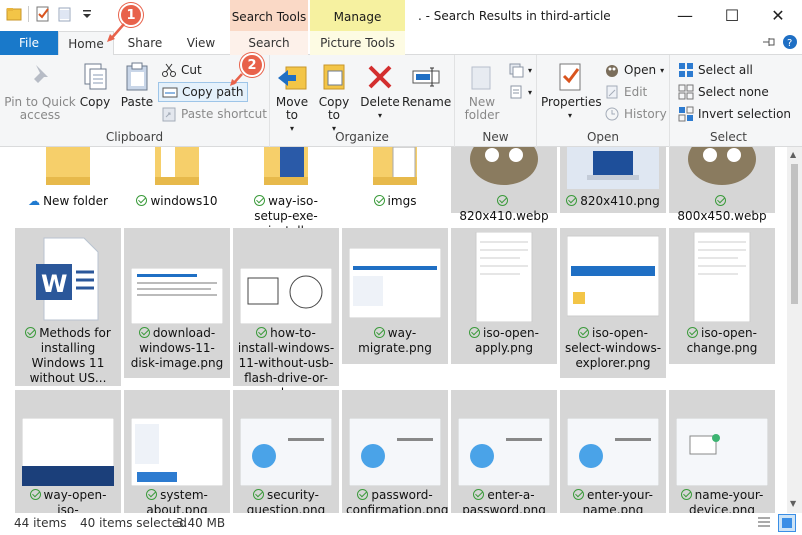 Image resolution: width=802 pixels, height=535 pixels. What do you see at coordinates (137, 85) in the screenshot?
I see `paste-button: Paste` at bounding box center [137, 85].